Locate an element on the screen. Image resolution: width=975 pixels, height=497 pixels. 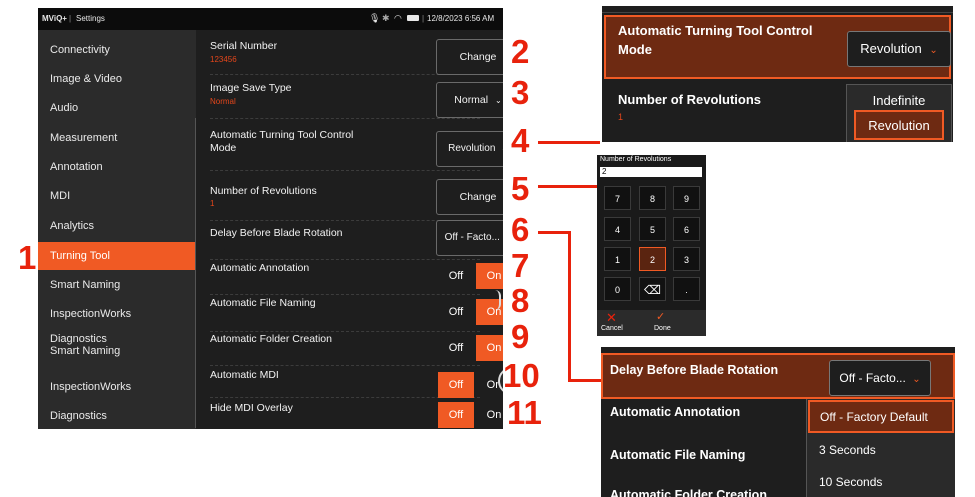
option-10-seconds: 10 Seconds is located at coordinates (881, 482).